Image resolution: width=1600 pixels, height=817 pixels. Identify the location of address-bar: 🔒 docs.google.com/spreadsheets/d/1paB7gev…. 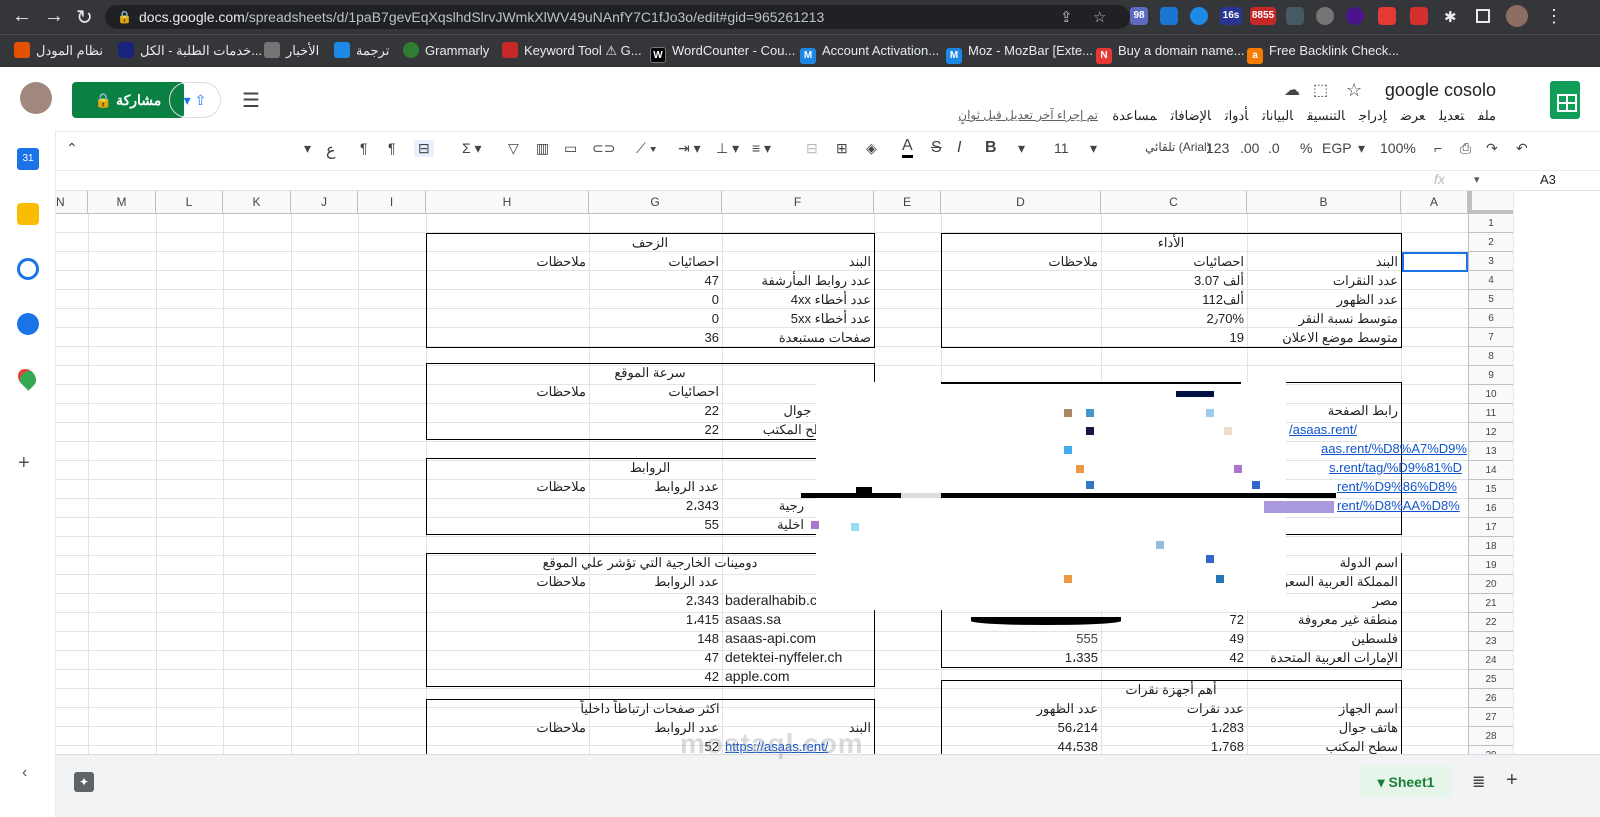
(617, 17).